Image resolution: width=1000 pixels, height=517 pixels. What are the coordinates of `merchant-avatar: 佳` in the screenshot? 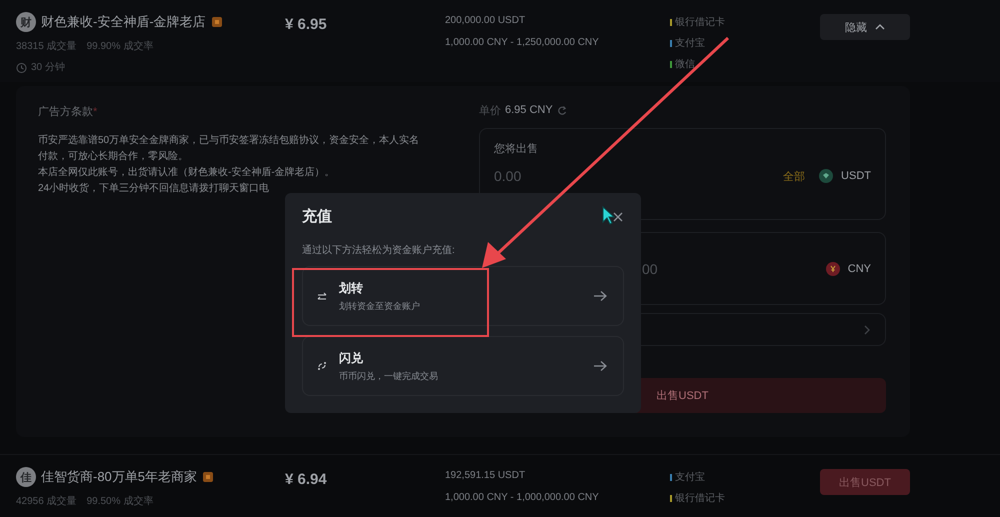 It's located at (26, 477).